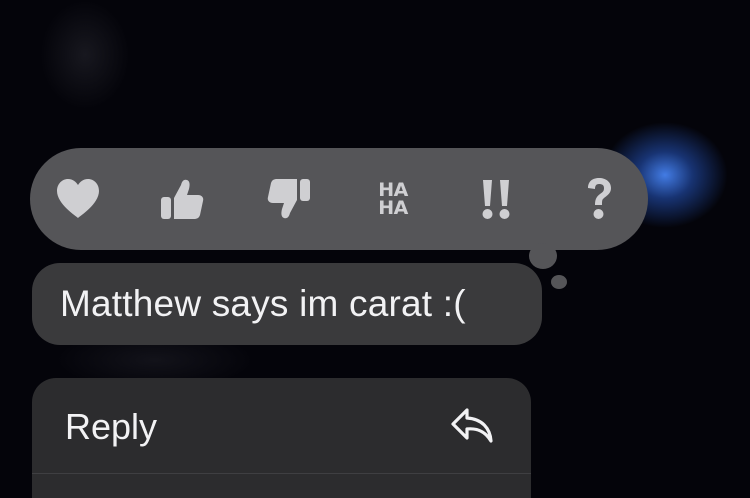 This screenshot has width=750, height=498. I want to click on tapback-thumbs-up-button, so click(182, 199).